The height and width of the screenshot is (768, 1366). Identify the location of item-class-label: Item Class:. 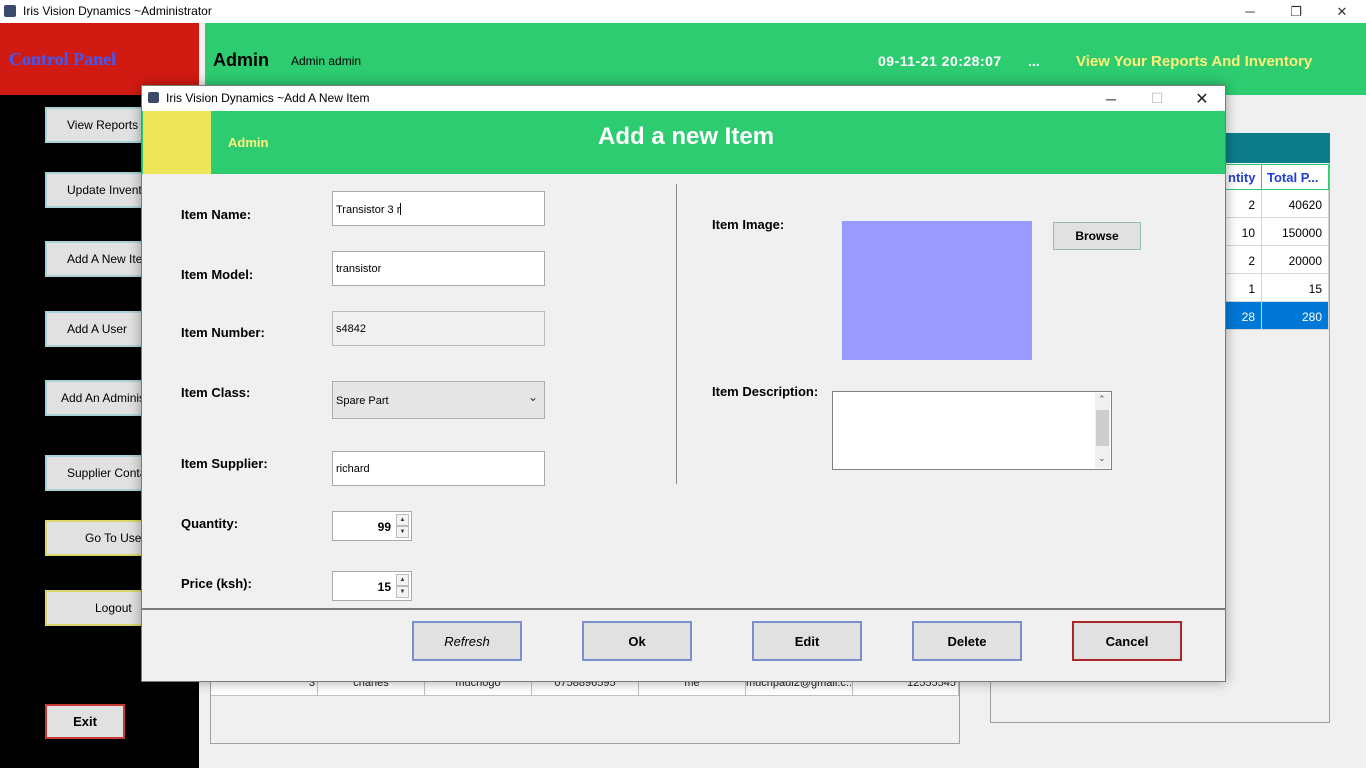
(216, 392).